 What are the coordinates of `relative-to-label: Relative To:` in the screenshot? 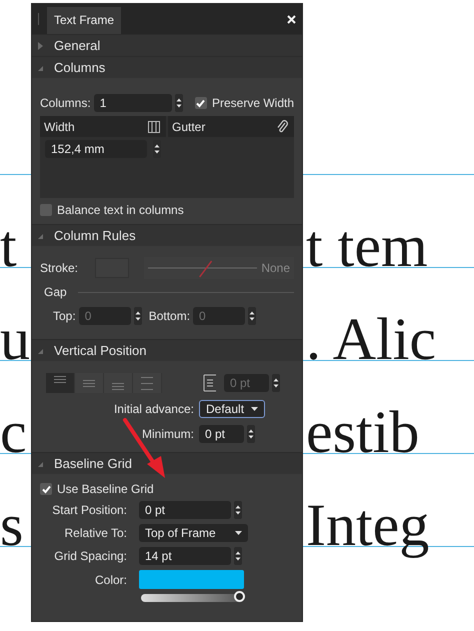 It's located at (95, 533).